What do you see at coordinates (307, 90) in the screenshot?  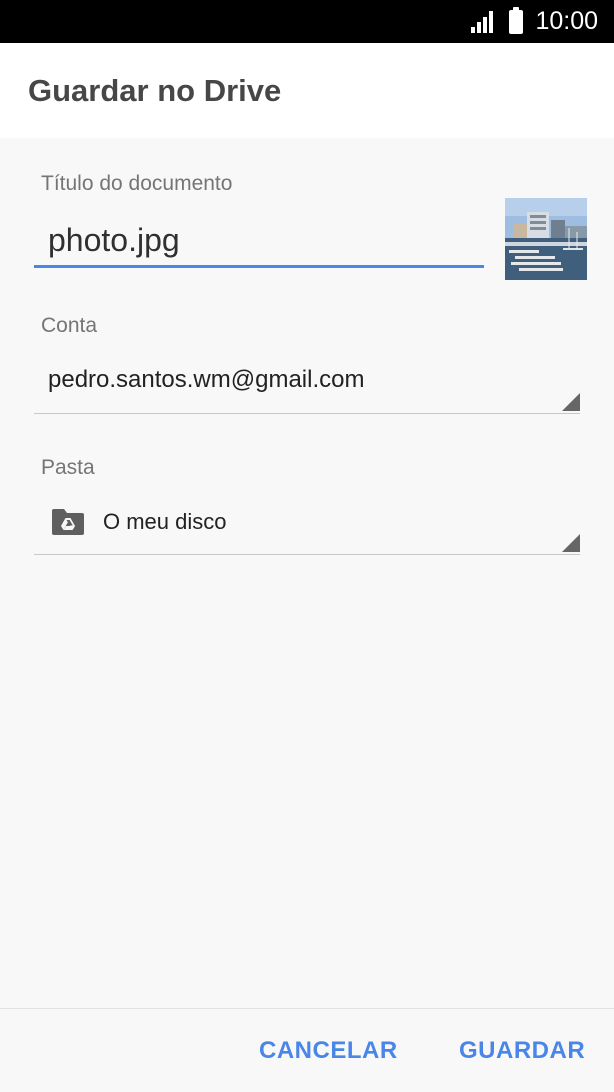 I see `app-bar: Guardar no Drive` at bounding box center [307, 90].